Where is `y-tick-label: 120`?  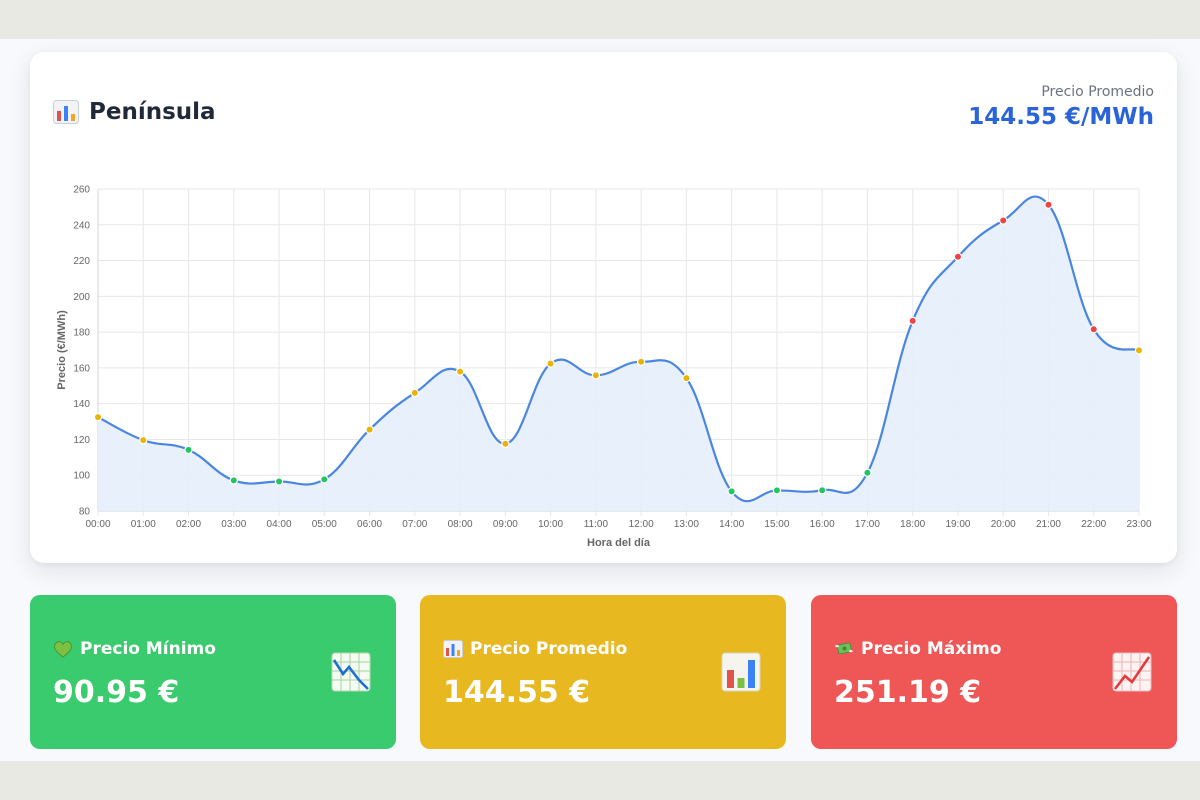
y-tick-label: 120 is located at coordinates (81, 440).